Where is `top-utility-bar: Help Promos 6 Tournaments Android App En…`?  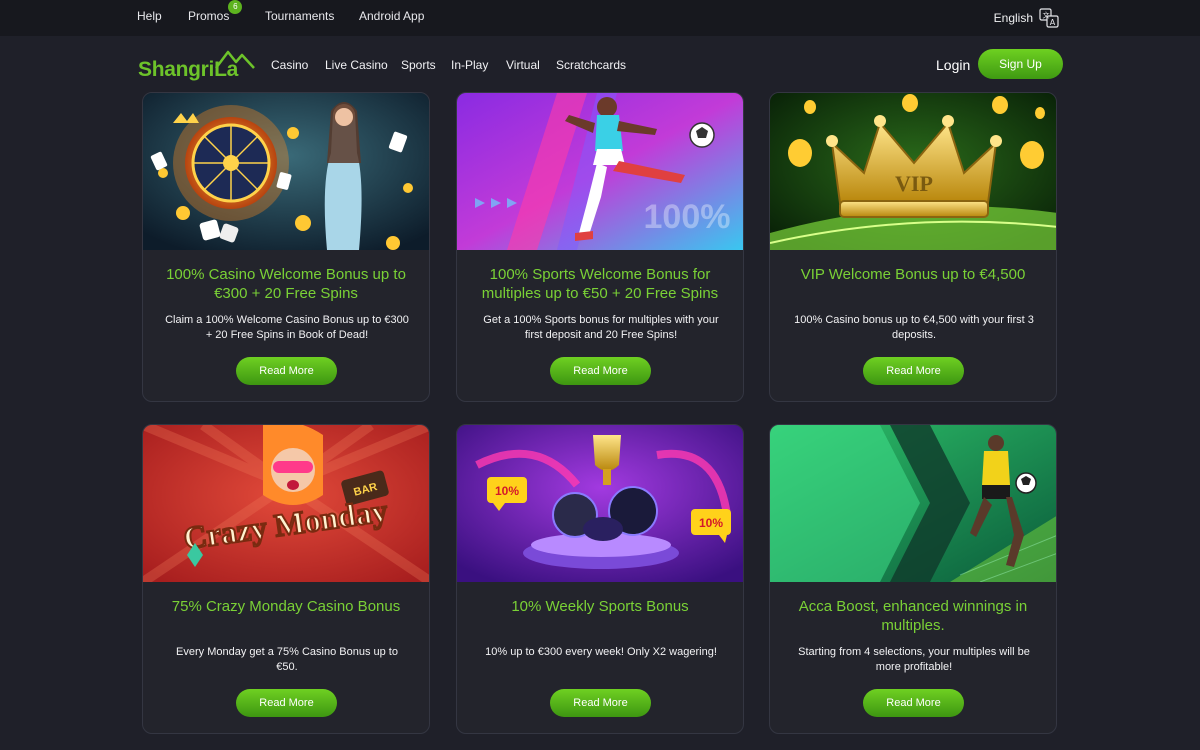
top-utility-bar: Help Promos 6 Tournaments Android App En… is located at coordinates (600, 18).